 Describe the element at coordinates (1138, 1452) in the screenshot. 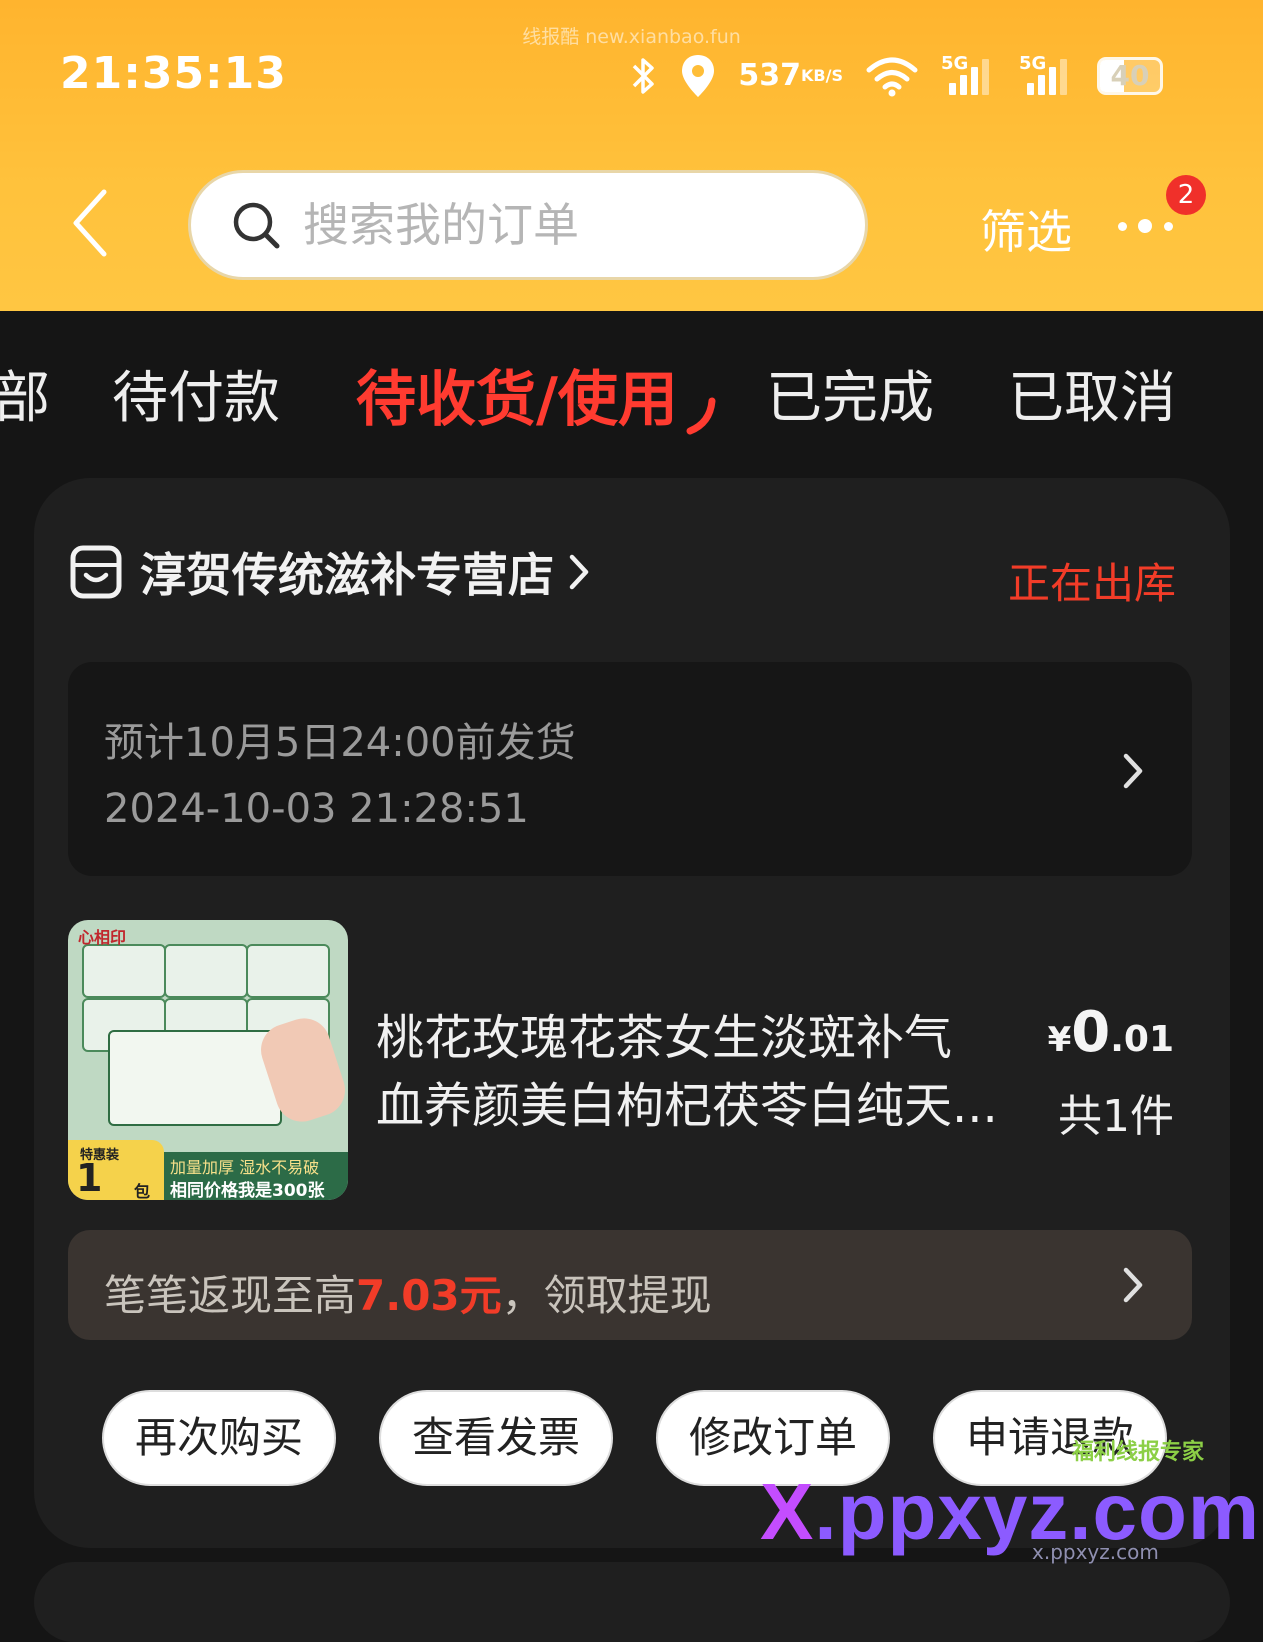

I see `watermark-logo-small: 福利线报专家` at that location.